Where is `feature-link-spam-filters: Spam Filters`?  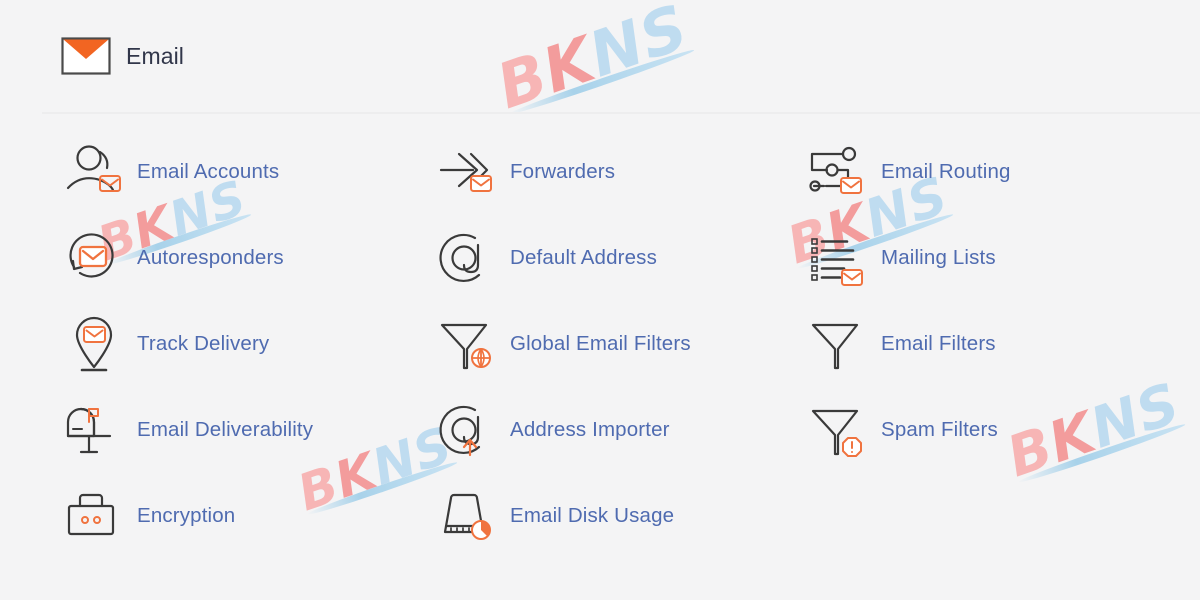
feature-link-spam-filters: Spam Filters is located at coordinates (993, 430).